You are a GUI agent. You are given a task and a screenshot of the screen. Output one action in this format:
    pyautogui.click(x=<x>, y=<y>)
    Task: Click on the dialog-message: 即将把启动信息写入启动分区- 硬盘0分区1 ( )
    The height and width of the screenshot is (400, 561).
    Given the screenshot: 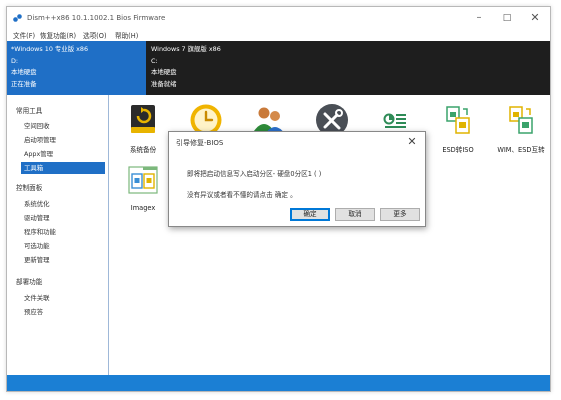 What is the action you would take?
    pyautogui.click(x=254, y=174)
    